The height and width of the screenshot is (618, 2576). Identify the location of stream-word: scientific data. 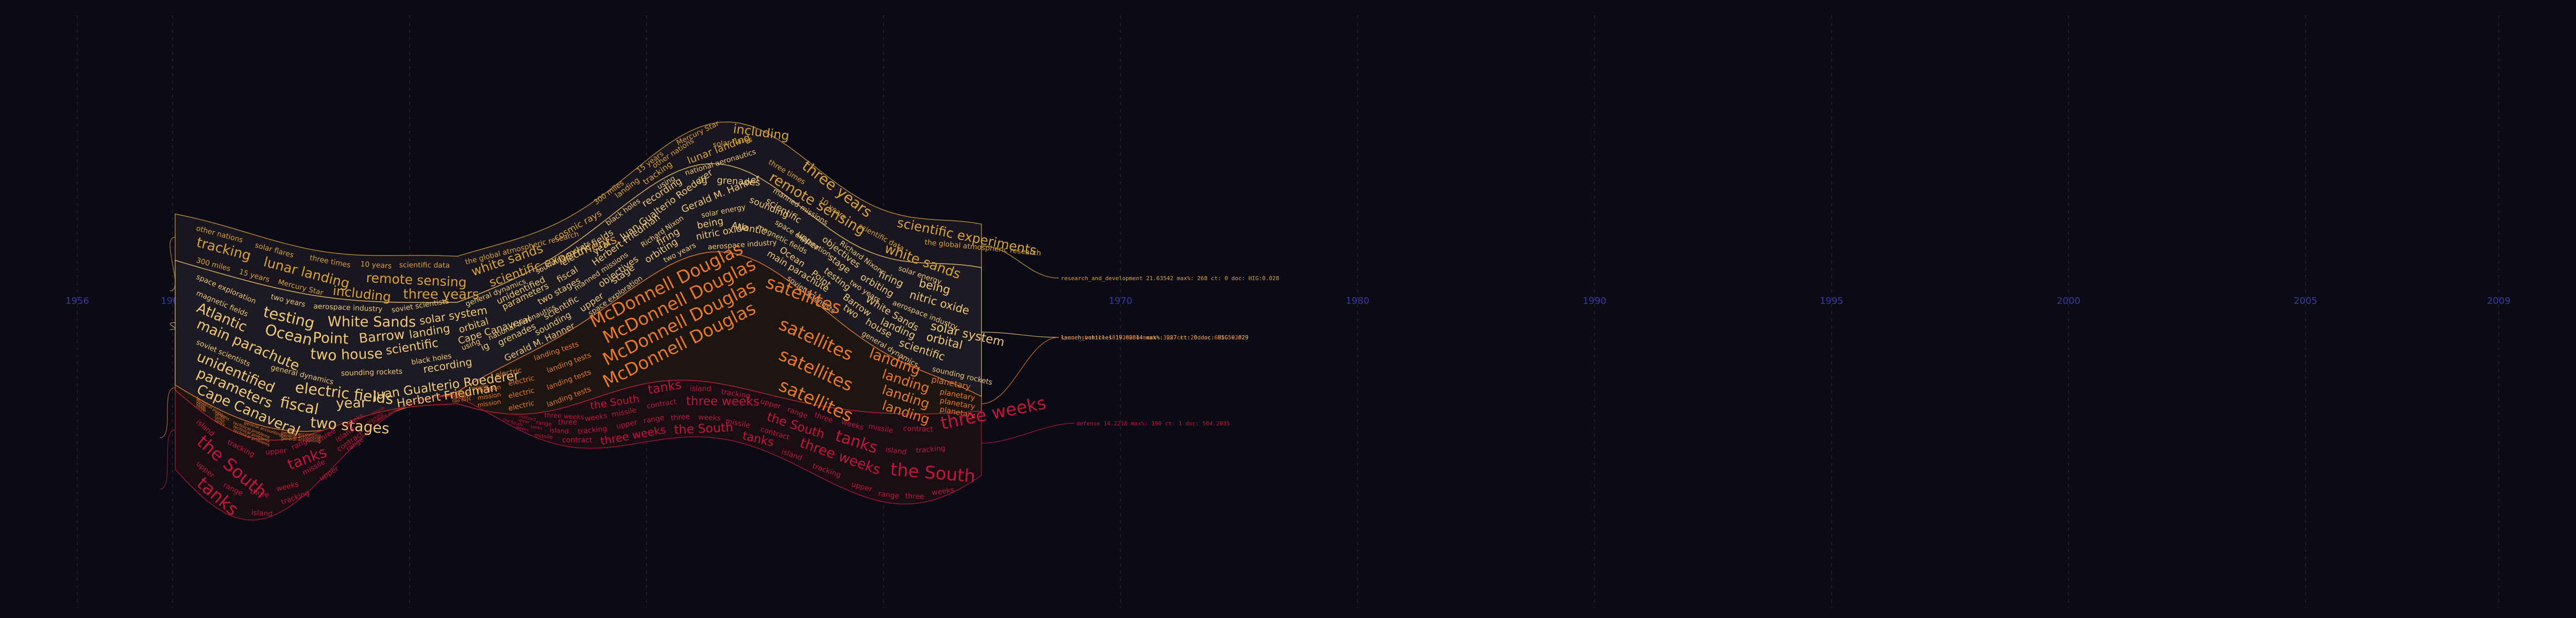
(424, 265).